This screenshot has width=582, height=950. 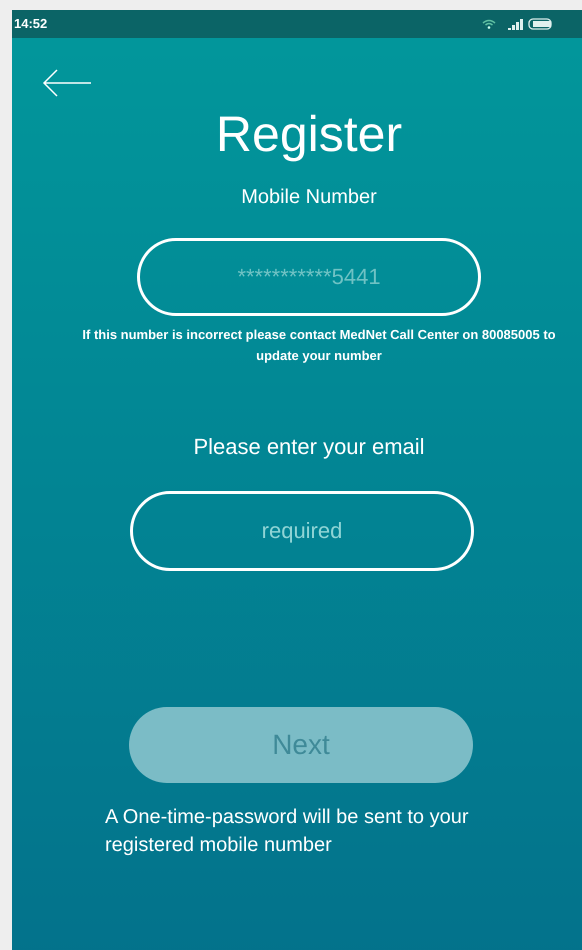 I want to click on field-label: Please enter your email, so click(x=309, y=447).